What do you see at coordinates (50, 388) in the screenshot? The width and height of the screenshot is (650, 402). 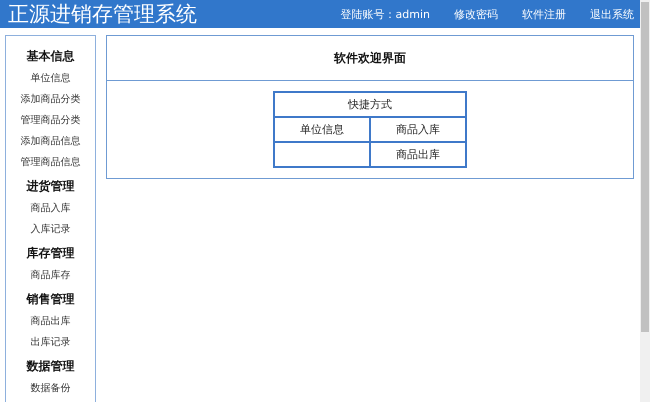 I see `sidebar-link: 数据备份` at bounding box center [50, 388].